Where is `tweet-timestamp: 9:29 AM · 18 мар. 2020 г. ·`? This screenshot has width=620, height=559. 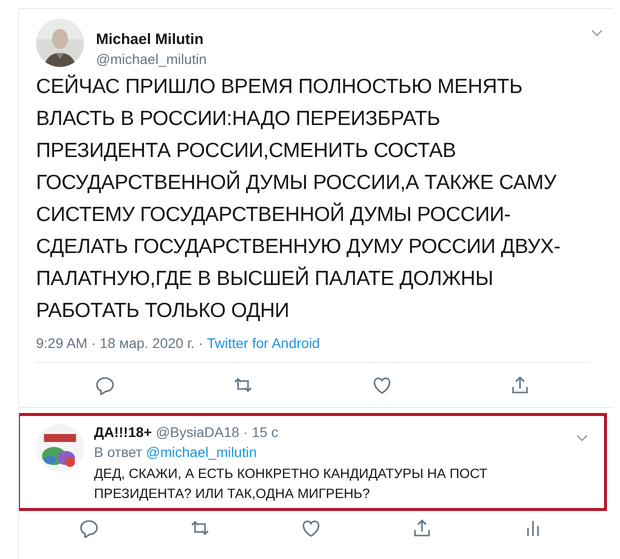 tweet-timestamp: 9:29 AM · 18 мар. 2020 г. · is located at coordinates (120, 343).